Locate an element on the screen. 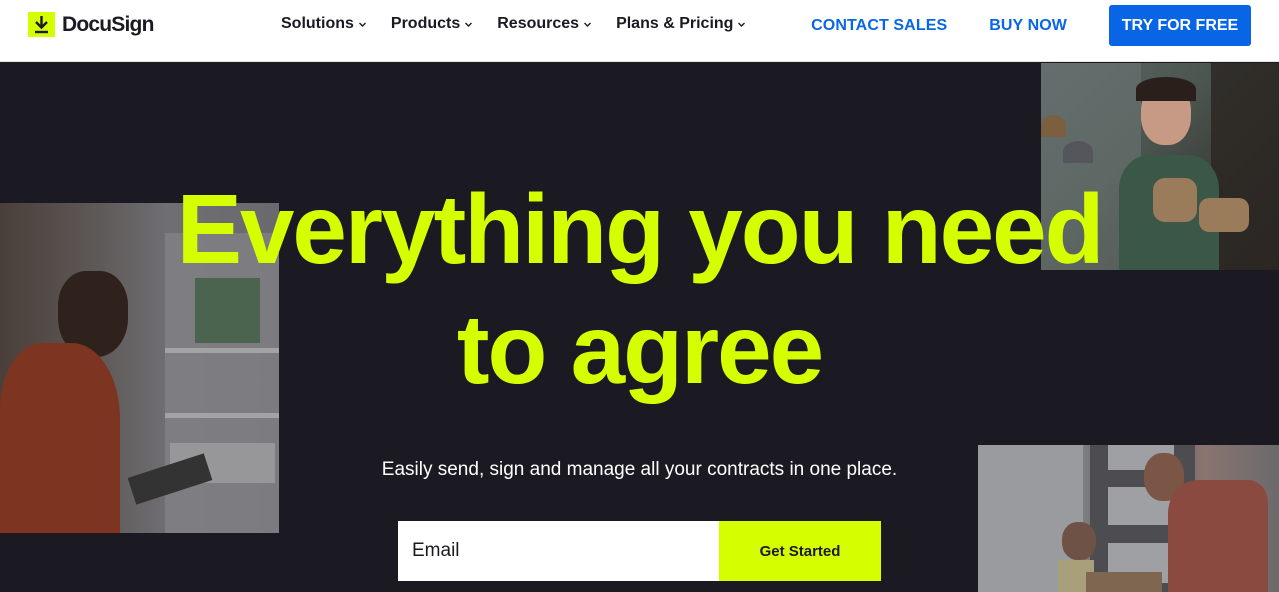  try-for-free-button: TRY FOR FREE is located at coordinates (1180, 25).